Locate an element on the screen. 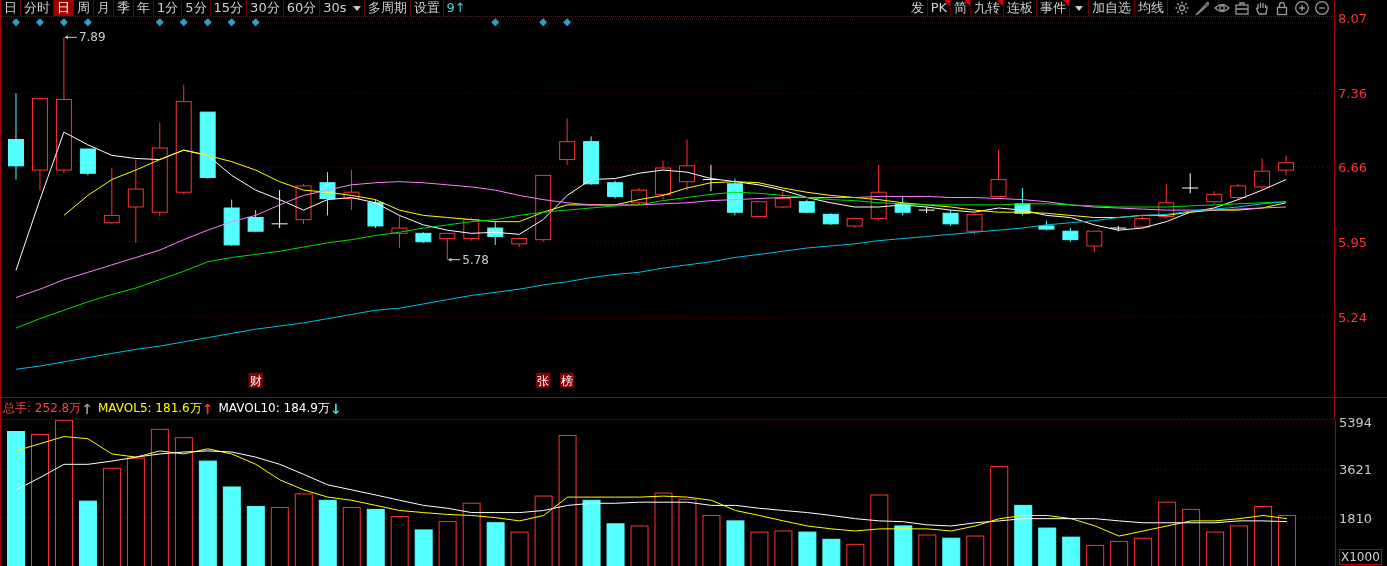 The width and height of the screenshot is (1387, 566). toolbox-icon is located at coordinates (1242, 8).